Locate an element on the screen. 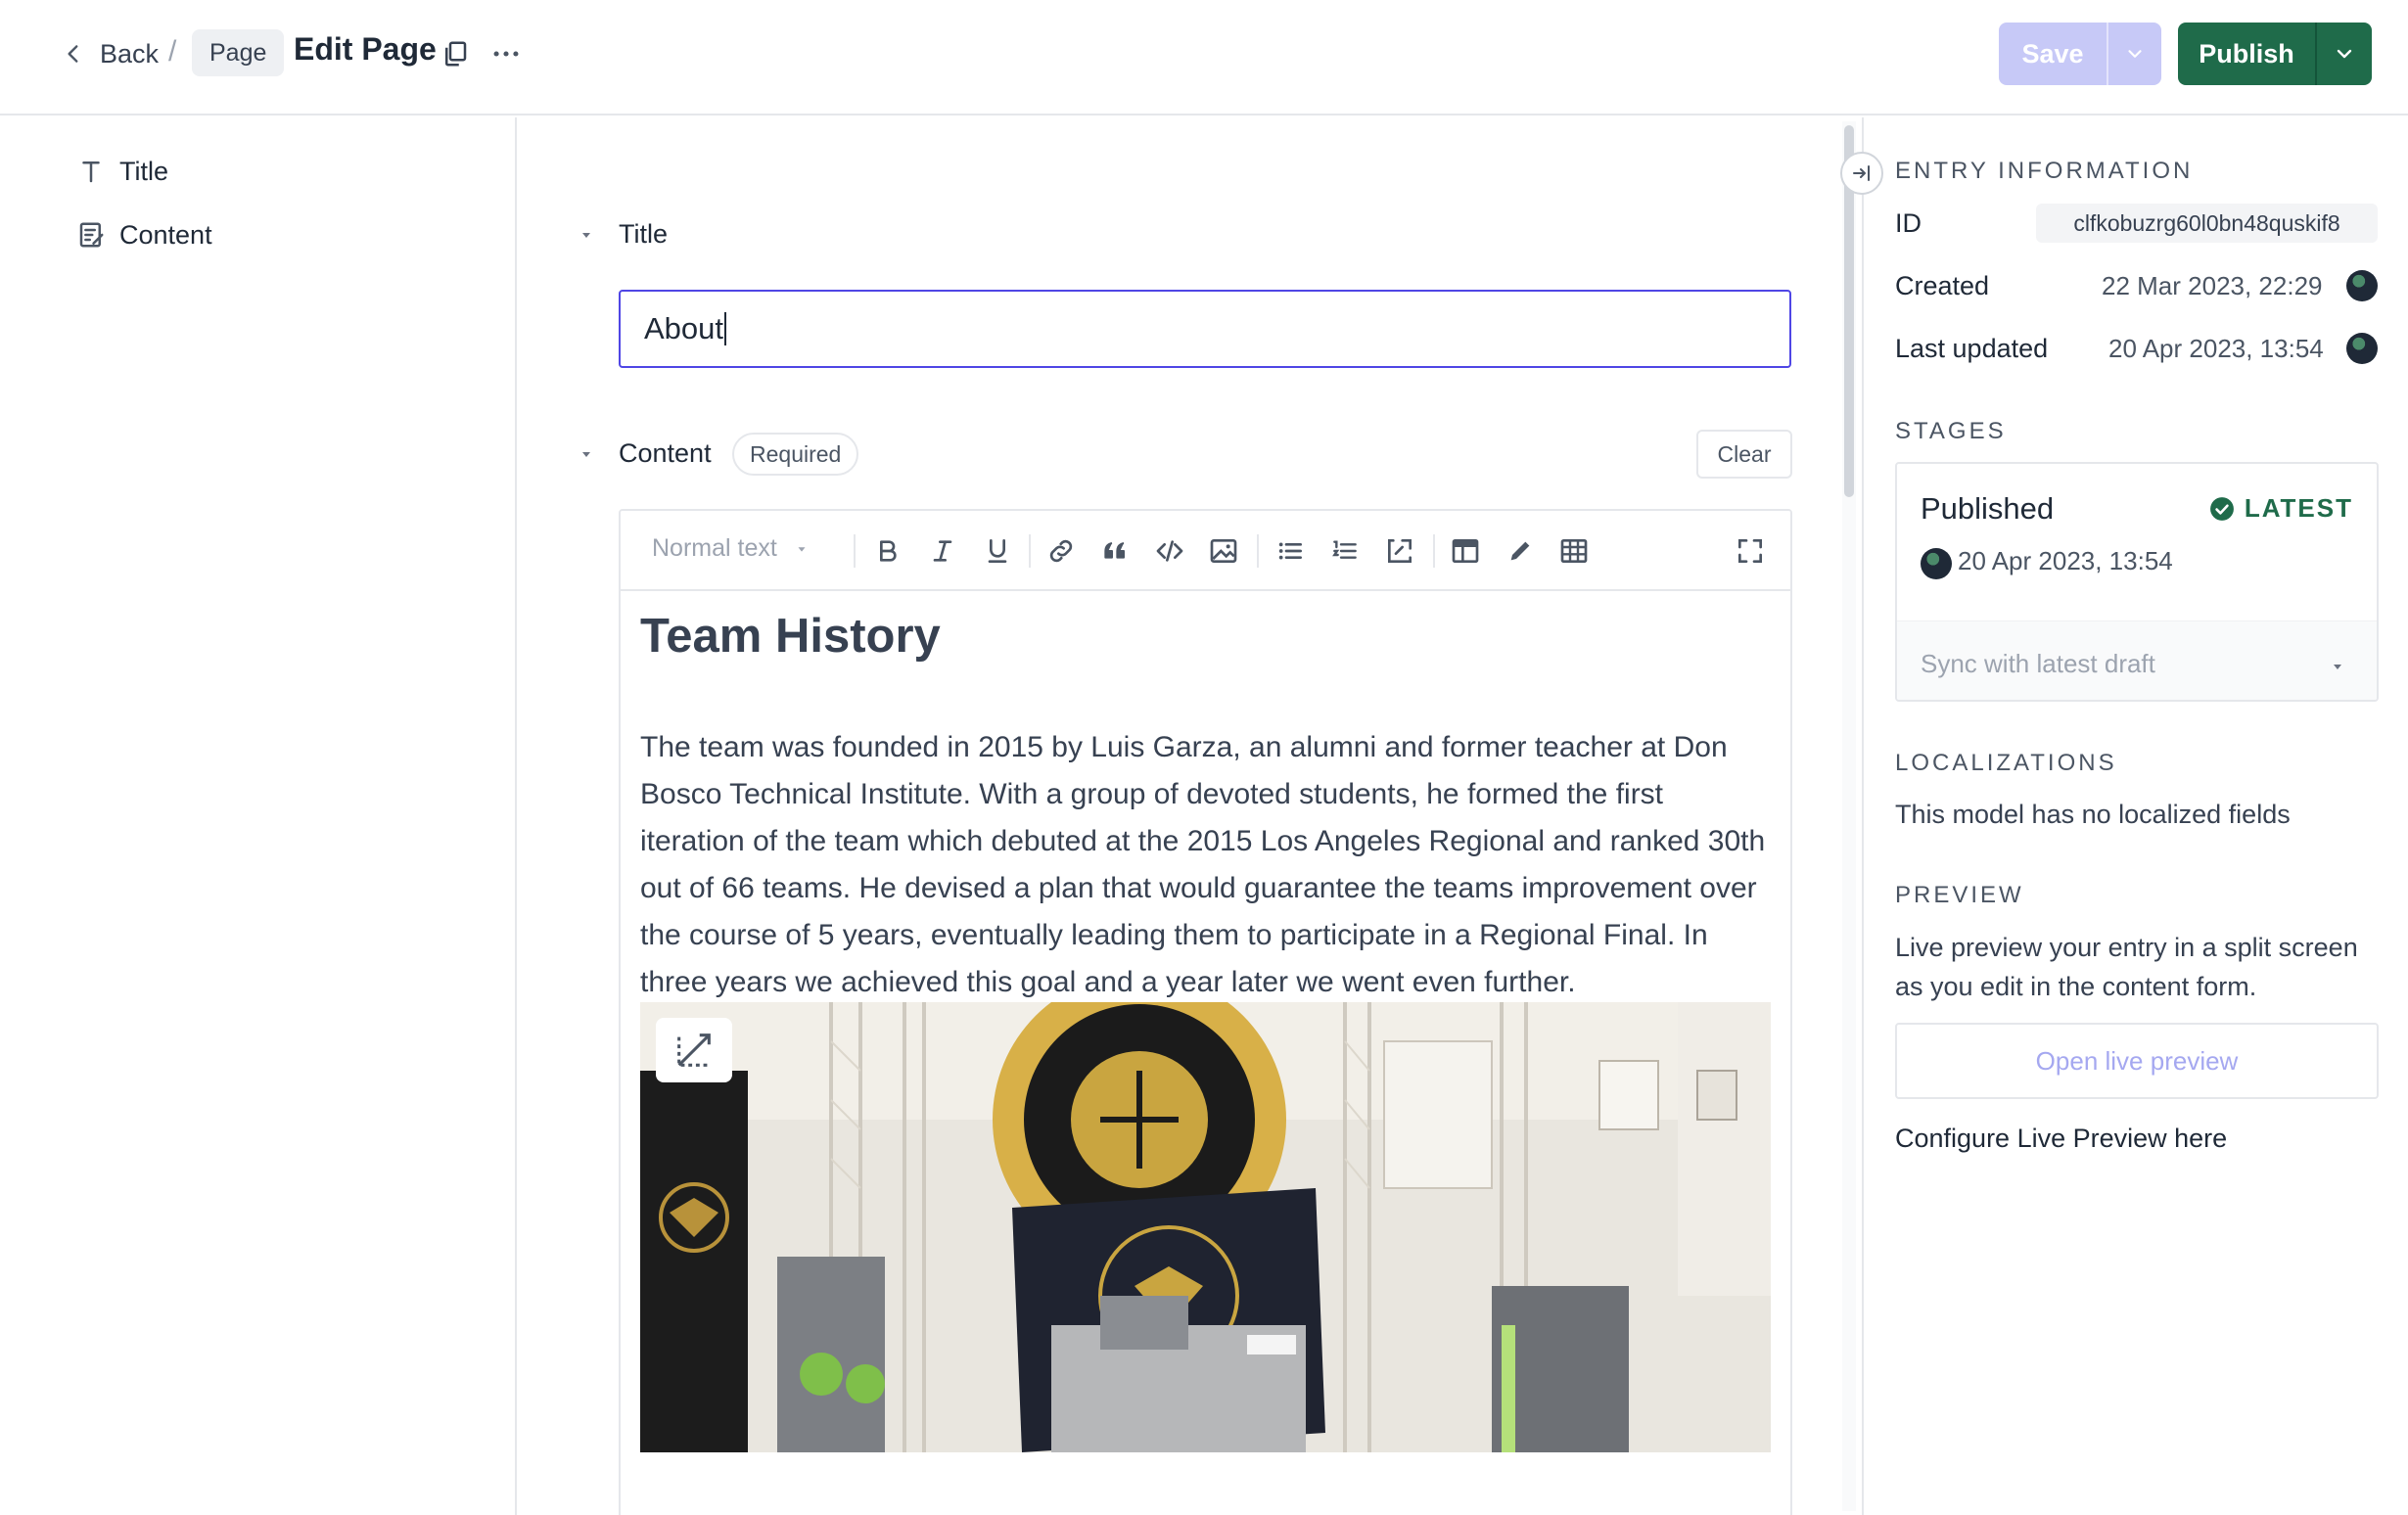  latest-label: LATEST is located at coordinates (2298, 508).